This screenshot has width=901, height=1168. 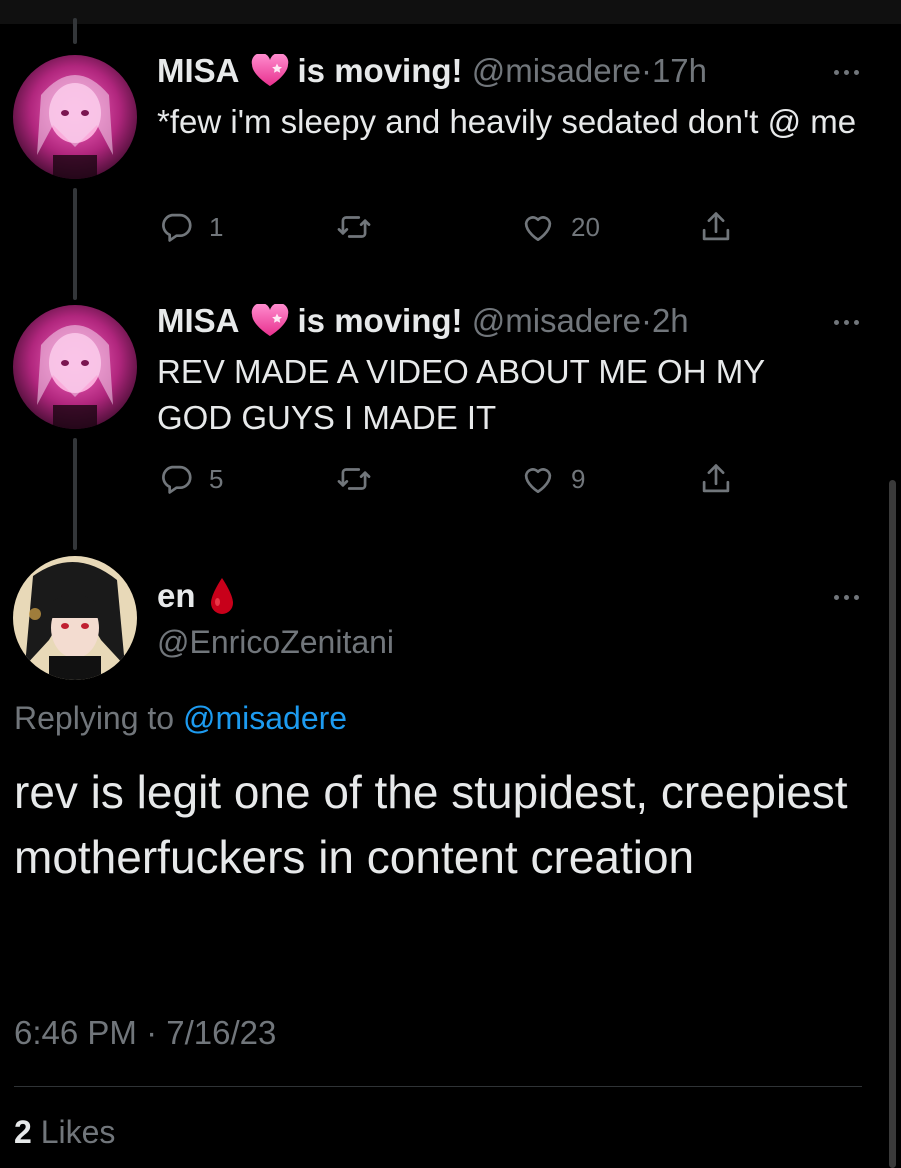 I want to click on tweet-actions: 5 9, so click(x=457, y=482).